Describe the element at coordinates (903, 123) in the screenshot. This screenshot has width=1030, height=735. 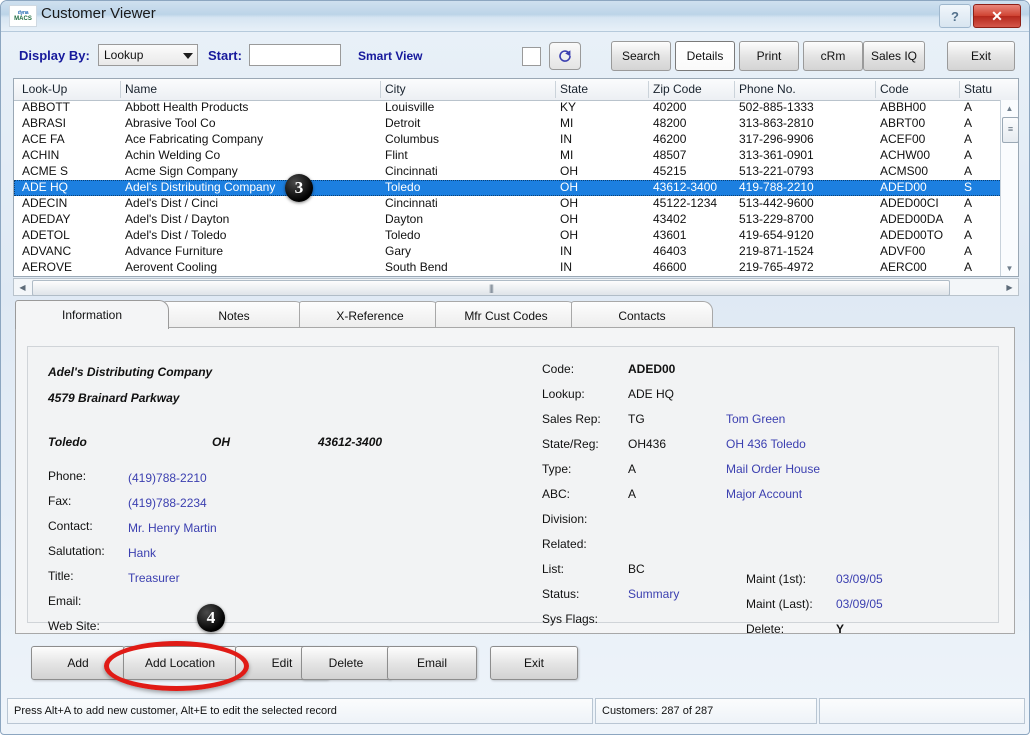
I see `cell-code: ABRT00` at that location.